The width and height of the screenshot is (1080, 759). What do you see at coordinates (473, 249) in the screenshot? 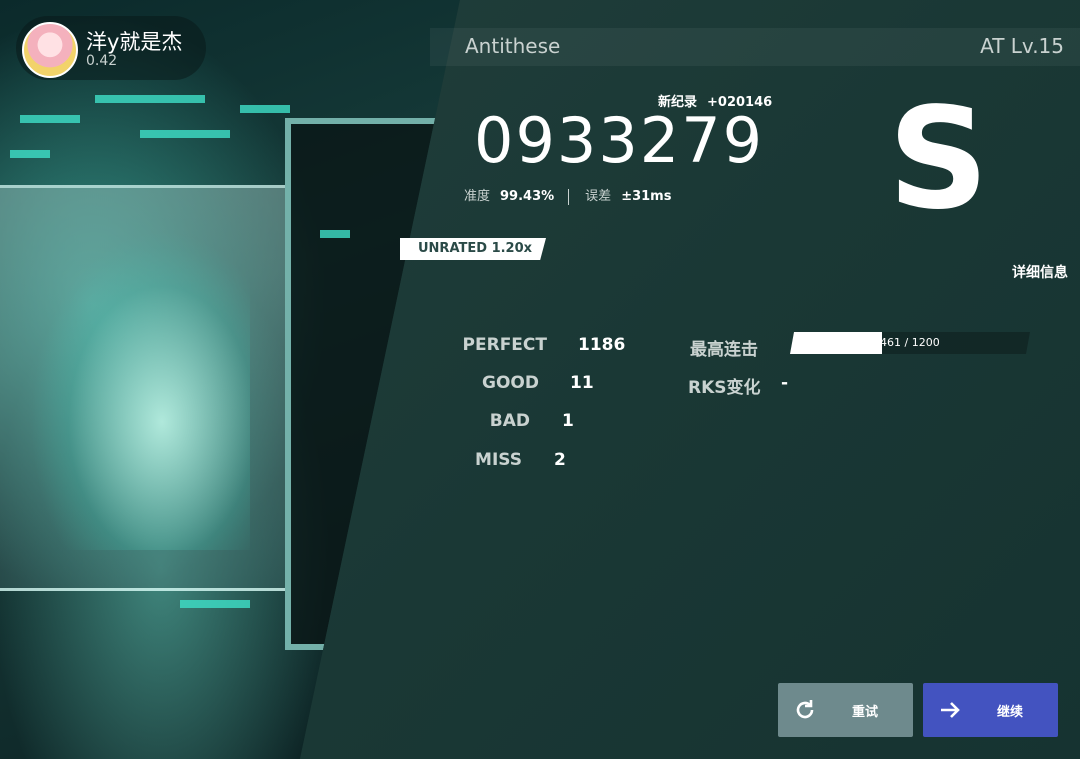
I see `speed-badge: UNRATED 1.20x` at bounding box center [473, 249].